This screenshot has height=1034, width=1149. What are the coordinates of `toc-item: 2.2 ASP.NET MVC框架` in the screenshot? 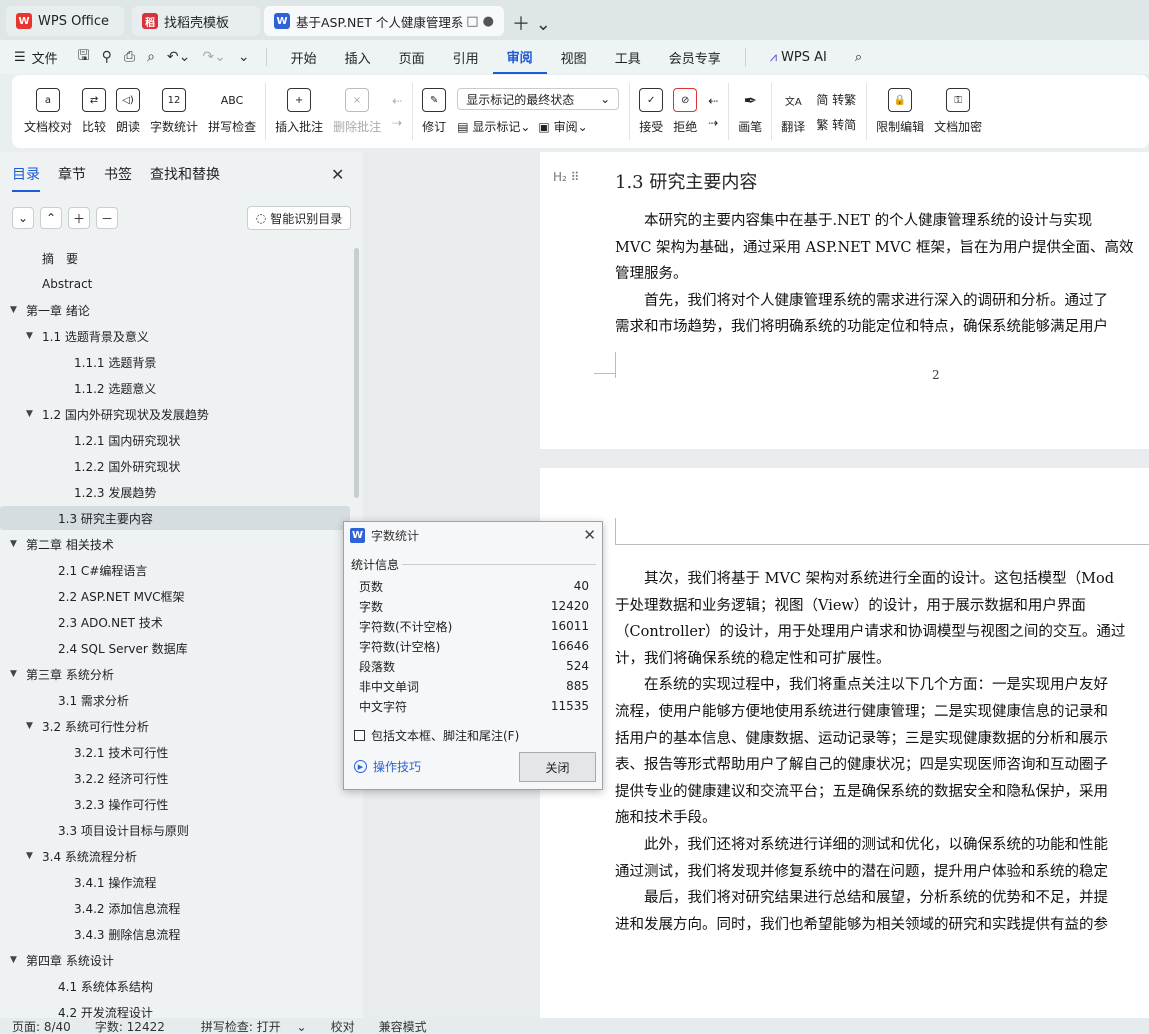 It's located at (175, 596).